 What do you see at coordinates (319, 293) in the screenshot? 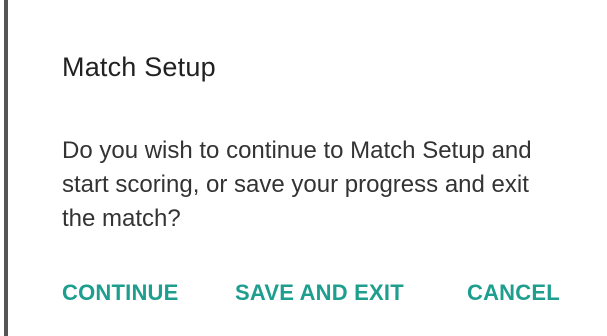
I see `save-and-exit-button: SAVE AND EXIT` at bounding box center [319, 293].